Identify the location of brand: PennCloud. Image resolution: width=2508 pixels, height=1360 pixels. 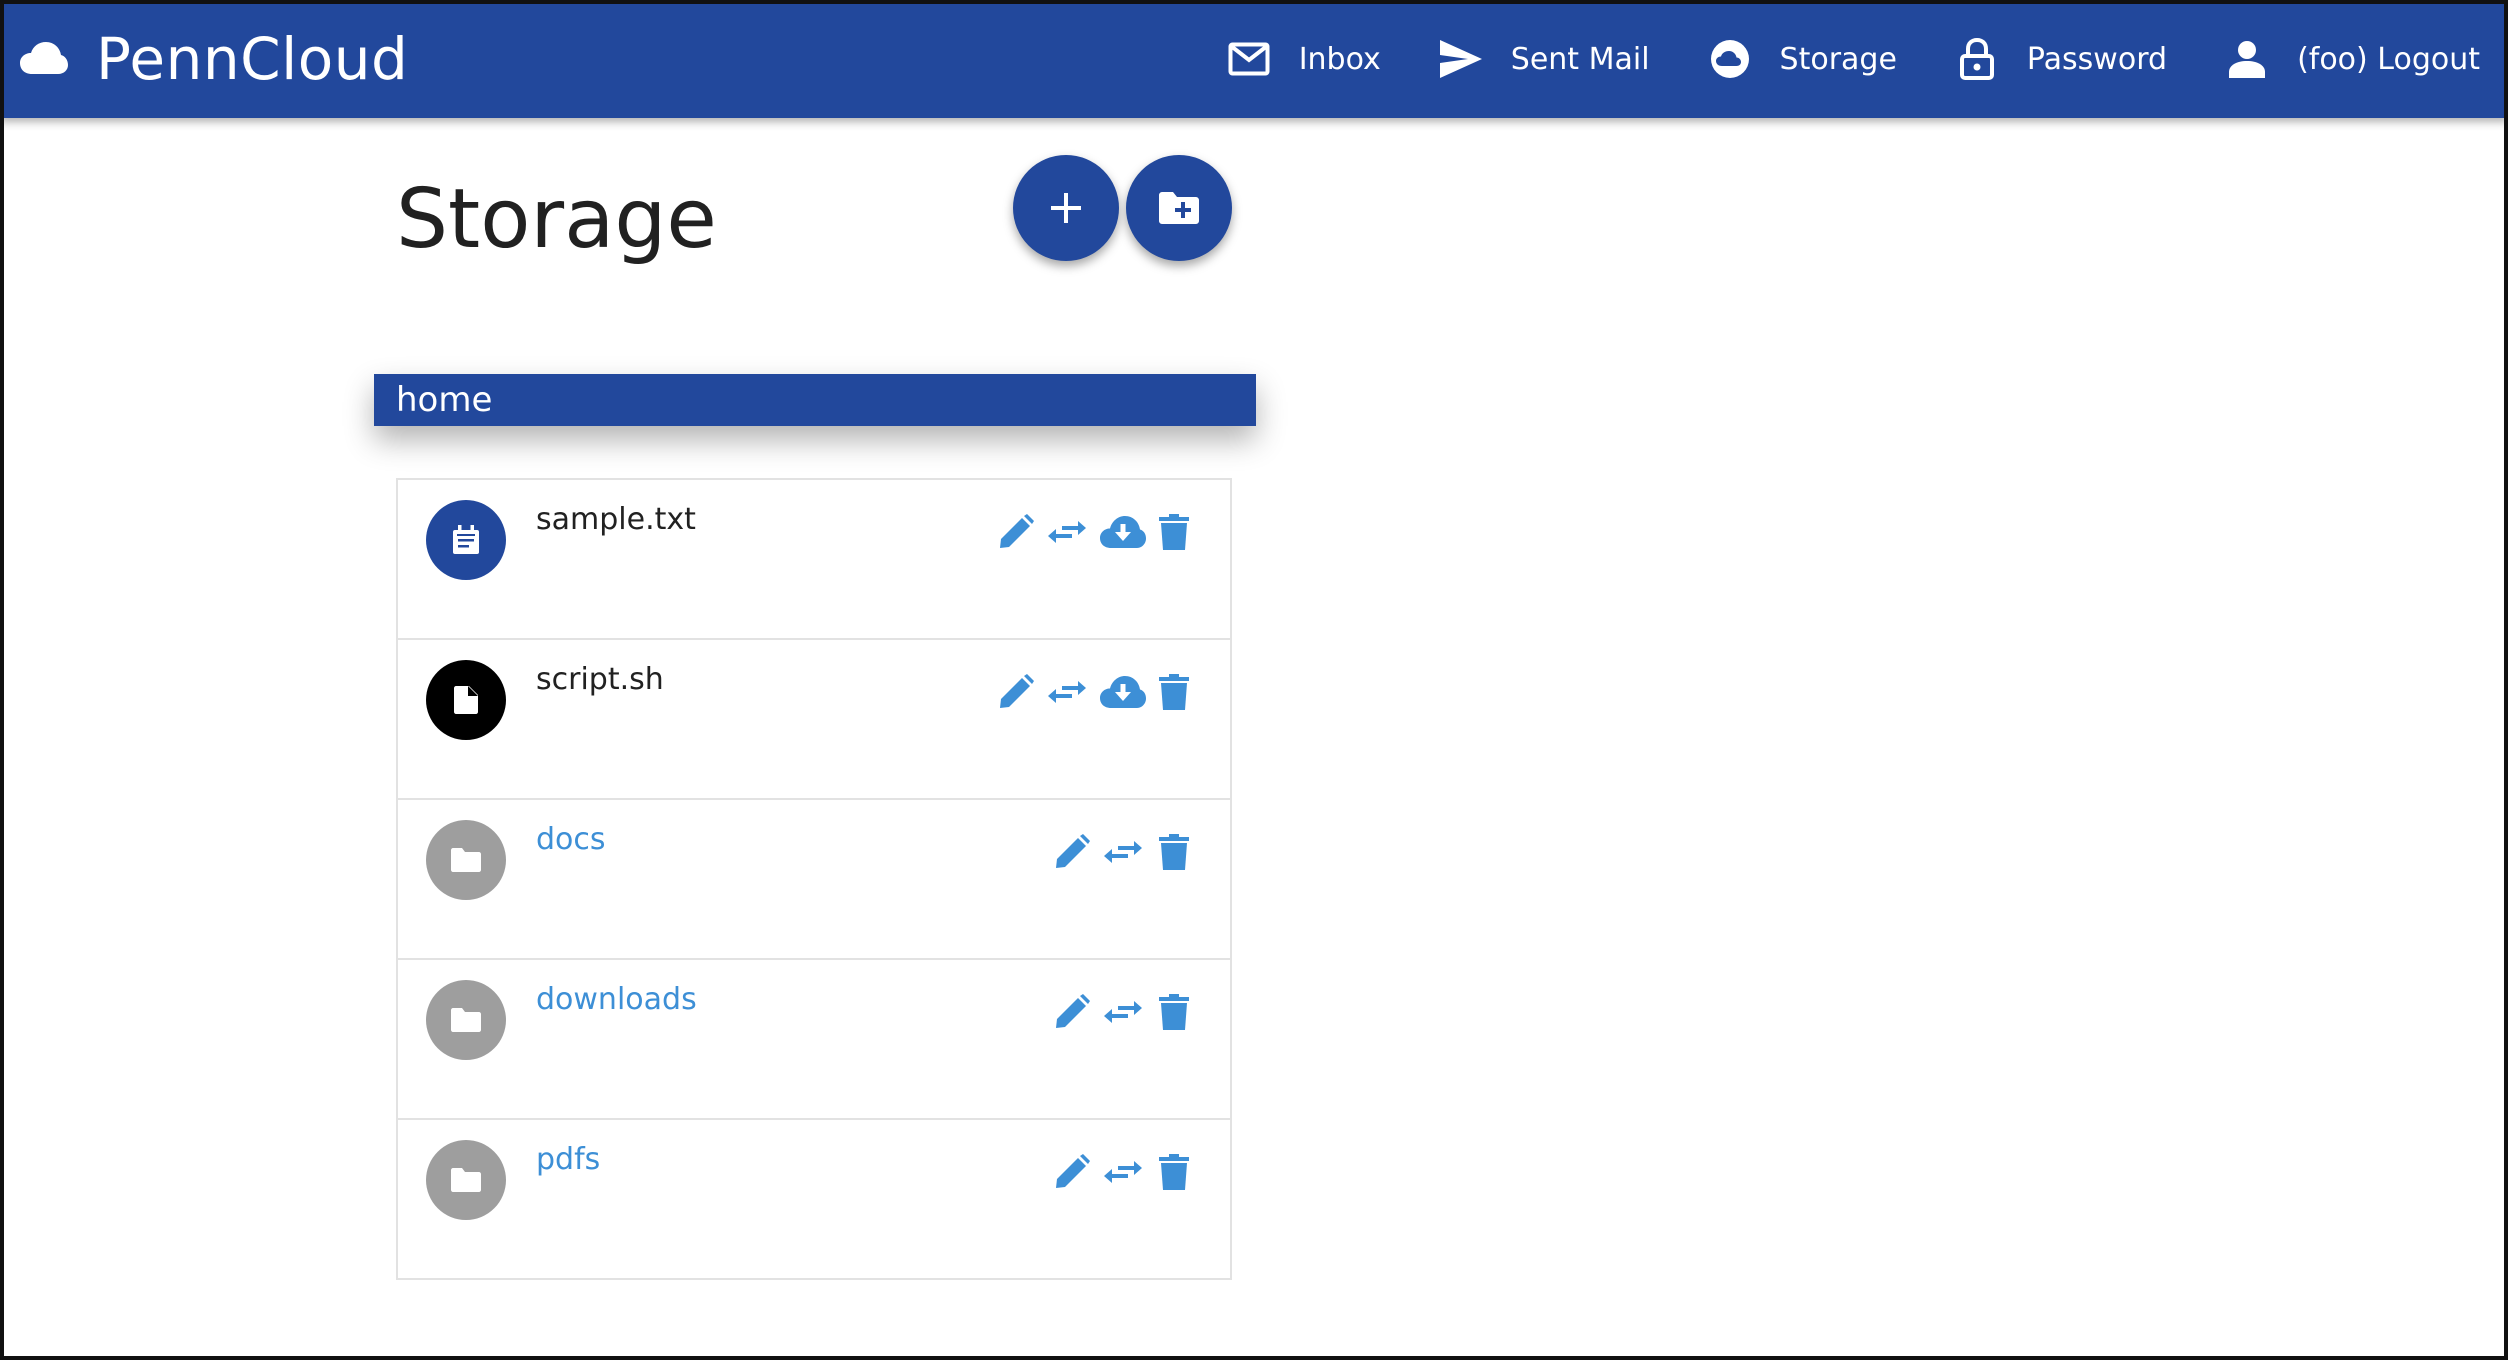
(214, 59).